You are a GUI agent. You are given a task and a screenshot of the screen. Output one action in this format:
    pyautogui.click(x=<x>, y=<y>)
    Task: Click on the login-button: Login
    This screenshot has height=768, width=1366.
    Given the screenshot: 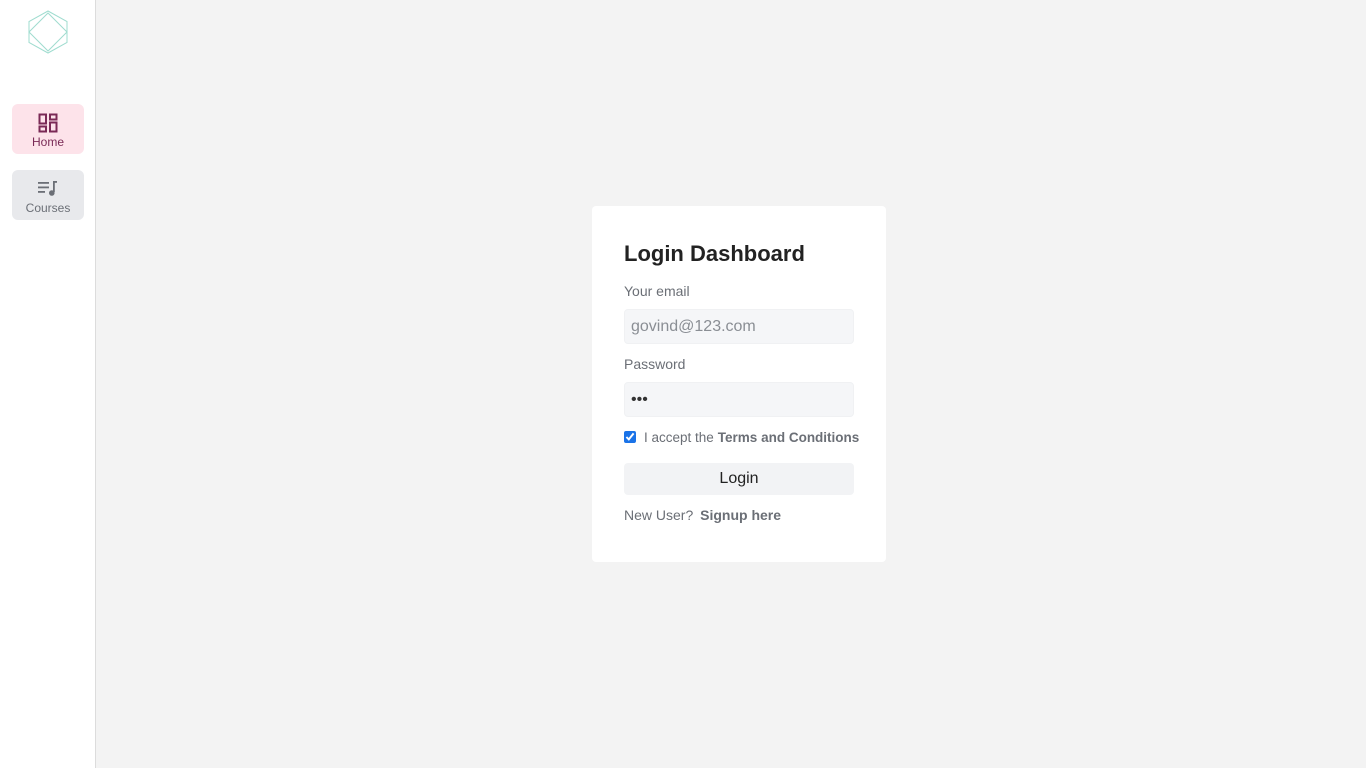 What is the action you would take?
    pyautogui.click(x=739, y=479)
    